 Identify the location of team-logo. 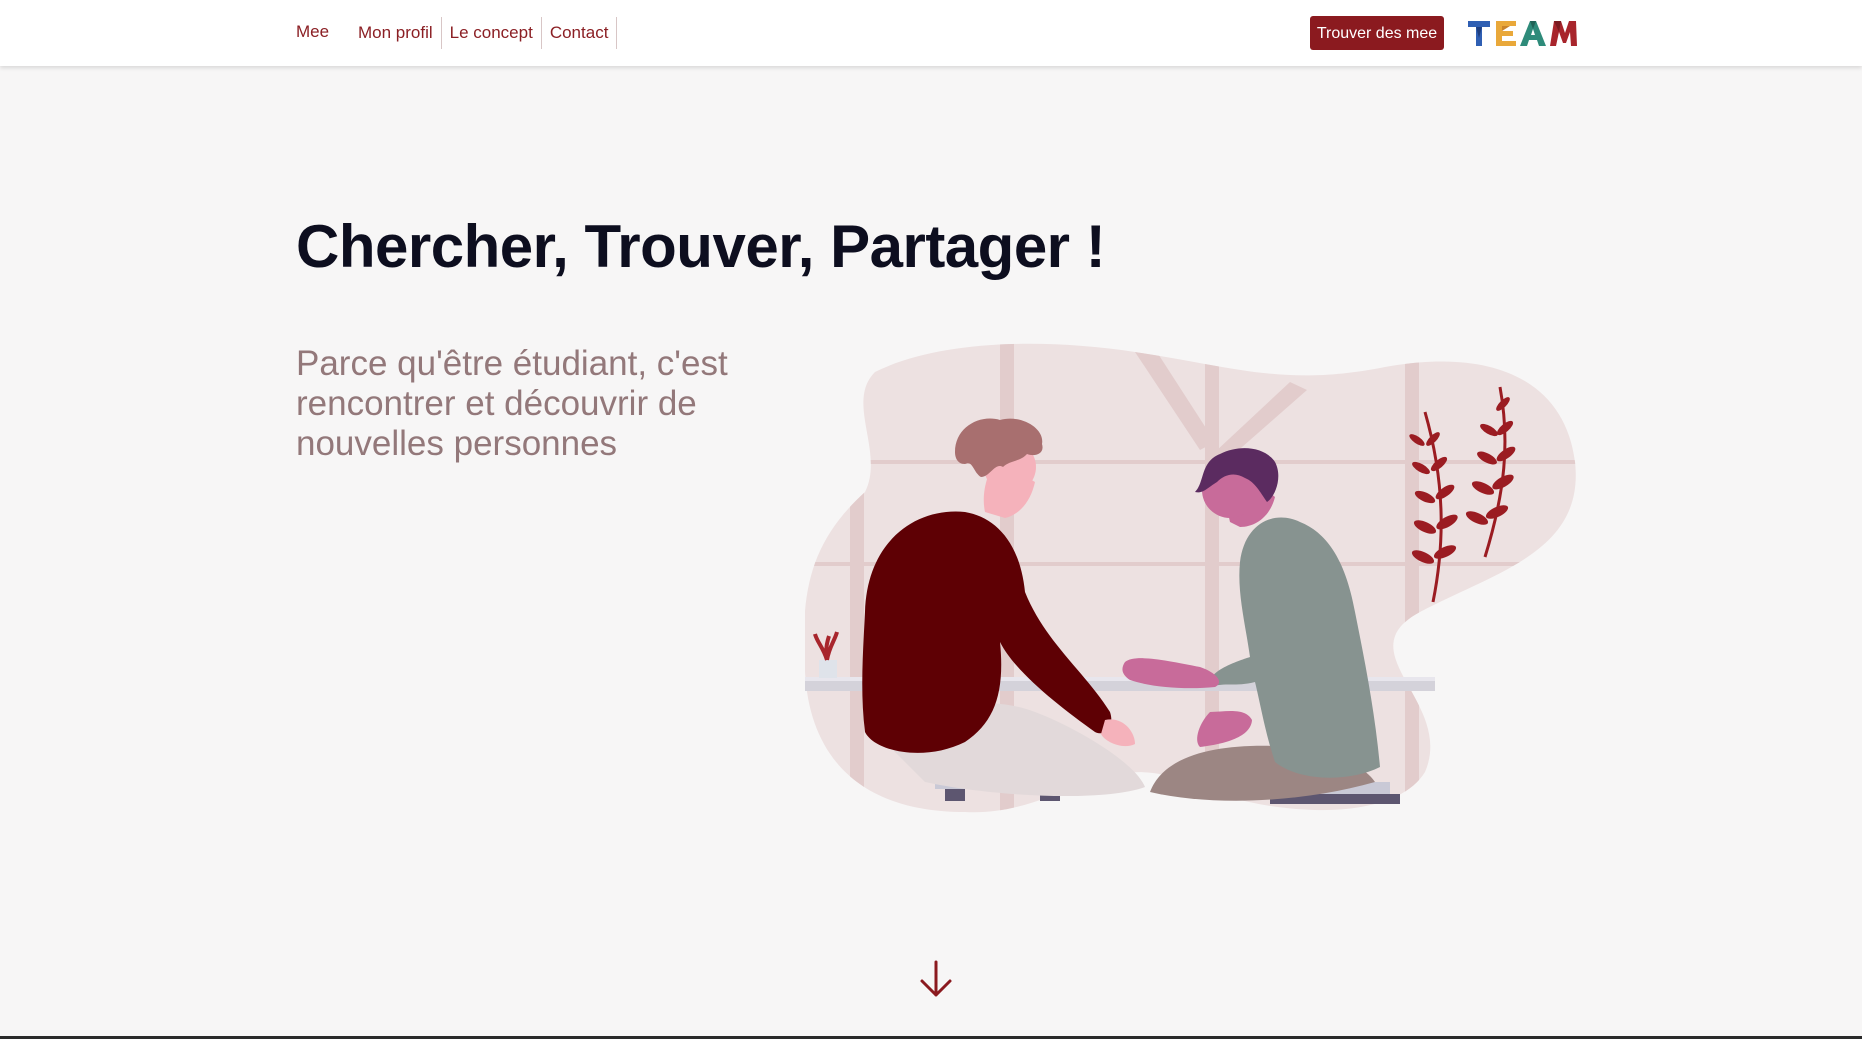
(1522, 33).